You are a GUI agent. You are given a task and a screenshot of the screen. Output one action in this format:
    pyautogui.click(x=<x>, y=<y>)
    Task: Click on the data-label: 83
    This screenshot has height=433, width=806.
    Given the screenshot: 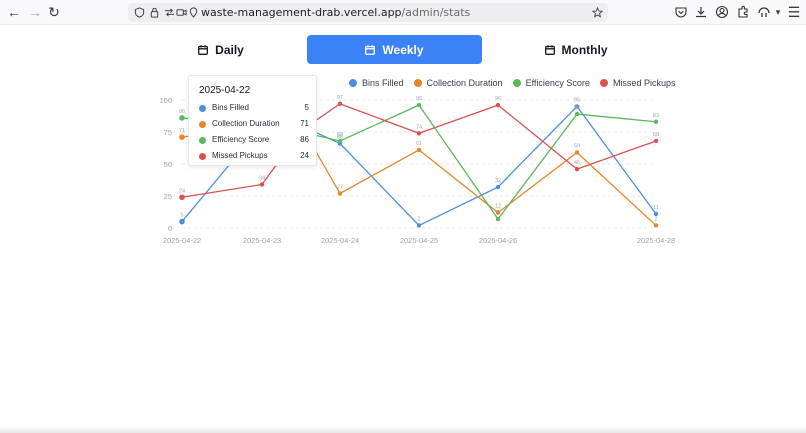 What is the action you would take?
    pyautogui.click(x=656, y=116)
    